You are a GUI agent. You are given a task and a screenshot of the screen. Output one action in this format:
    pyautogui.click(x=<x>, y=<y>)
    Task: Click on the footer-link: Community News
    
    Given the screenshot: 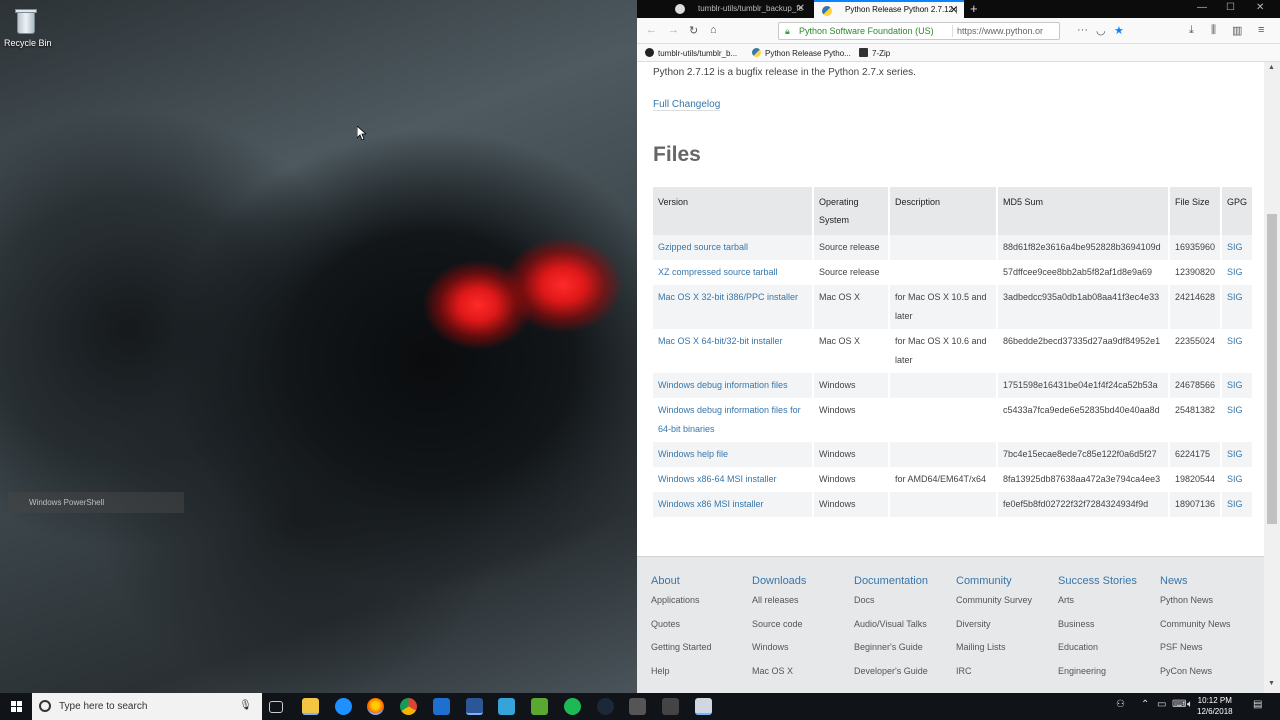 What is the action you would take?
    pyautogui.click(x=1195, y=631)
    